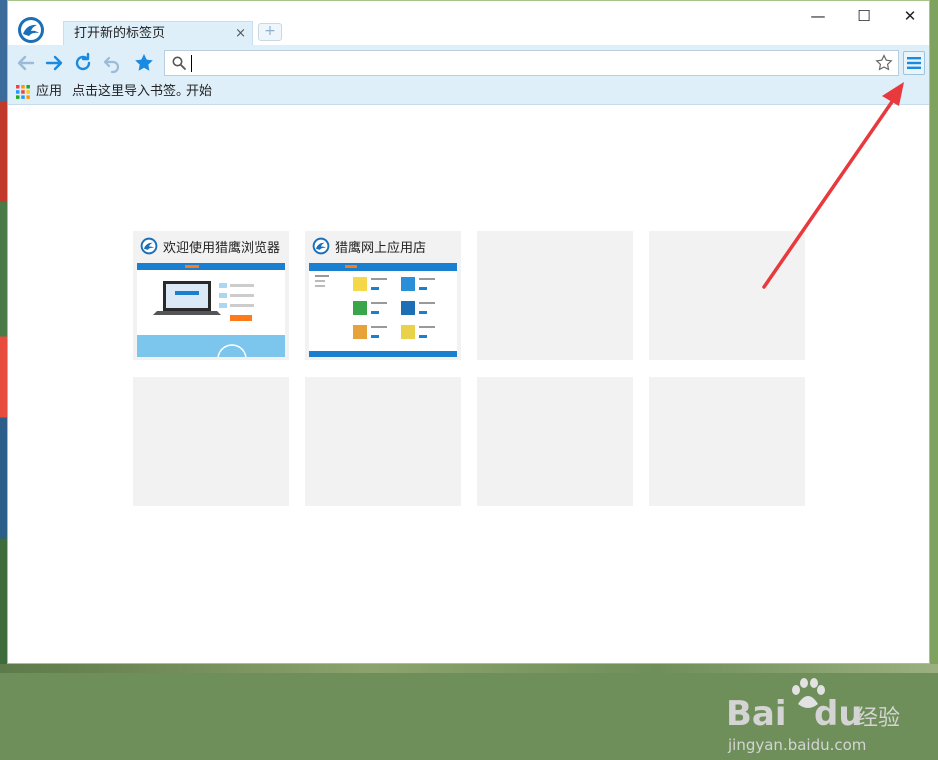 This screenshot has height=760, width=938. I want to click on welcome-page-thumbnail, so click(211, 310).